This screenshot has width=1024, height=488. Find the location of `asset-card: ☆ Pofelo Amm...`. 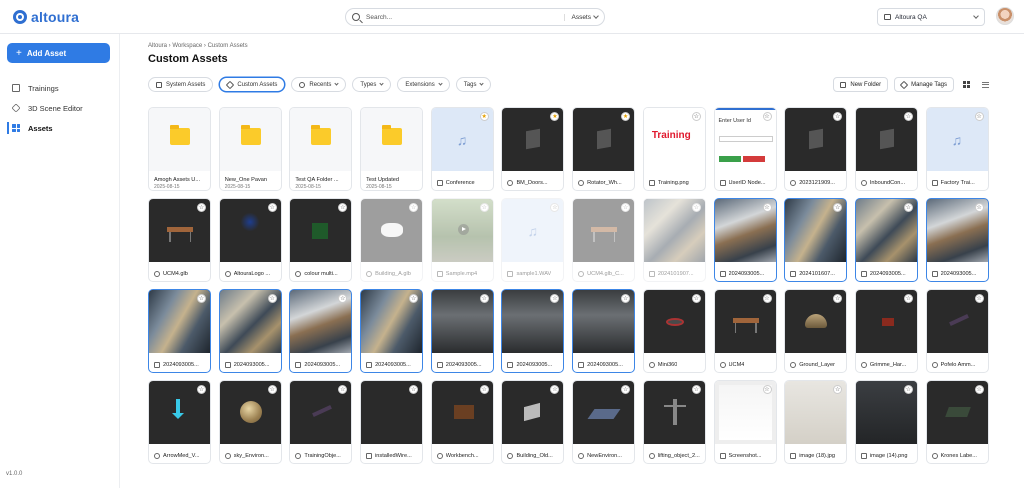

asset-card: ☆ Pofelo Amm... is located at coordinates (957, 331).